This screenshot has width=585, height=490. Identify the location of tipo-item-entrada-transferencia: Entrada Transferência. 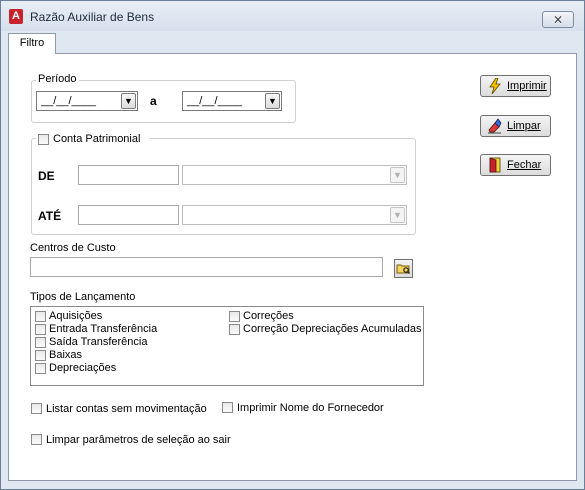
(125, 329).